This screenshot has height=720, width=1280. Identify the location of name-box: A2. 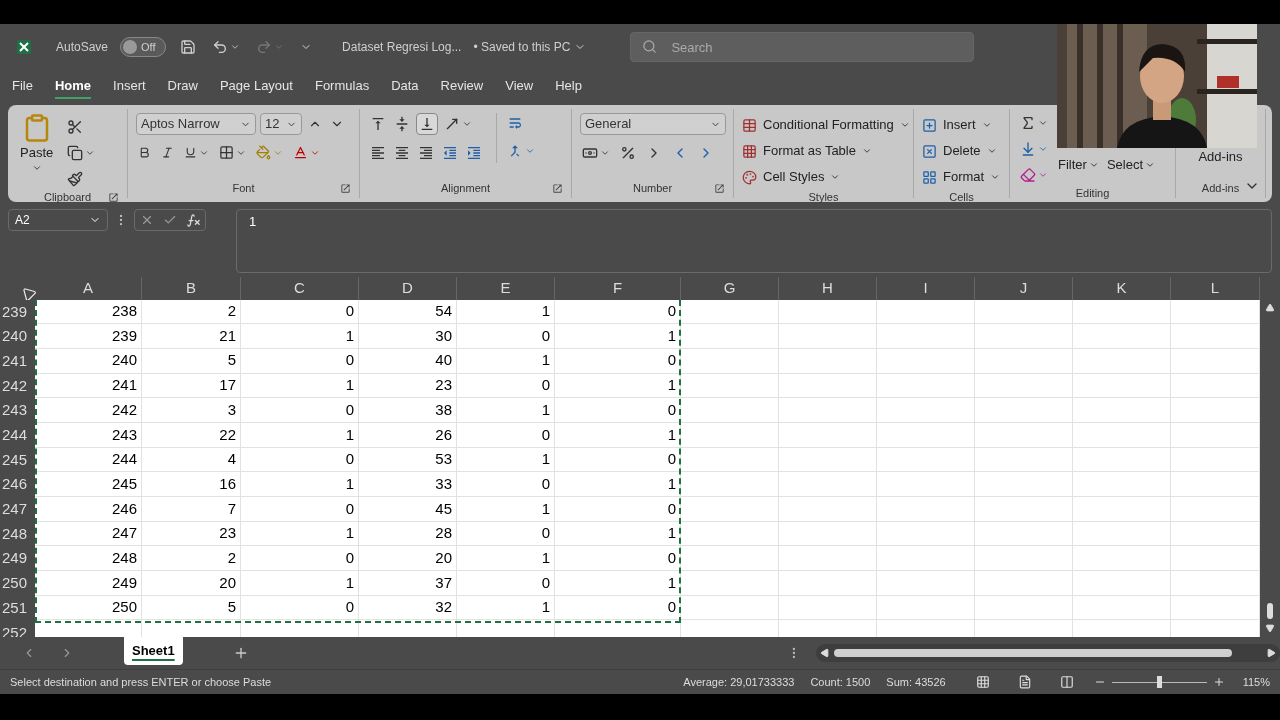
(58, 220).